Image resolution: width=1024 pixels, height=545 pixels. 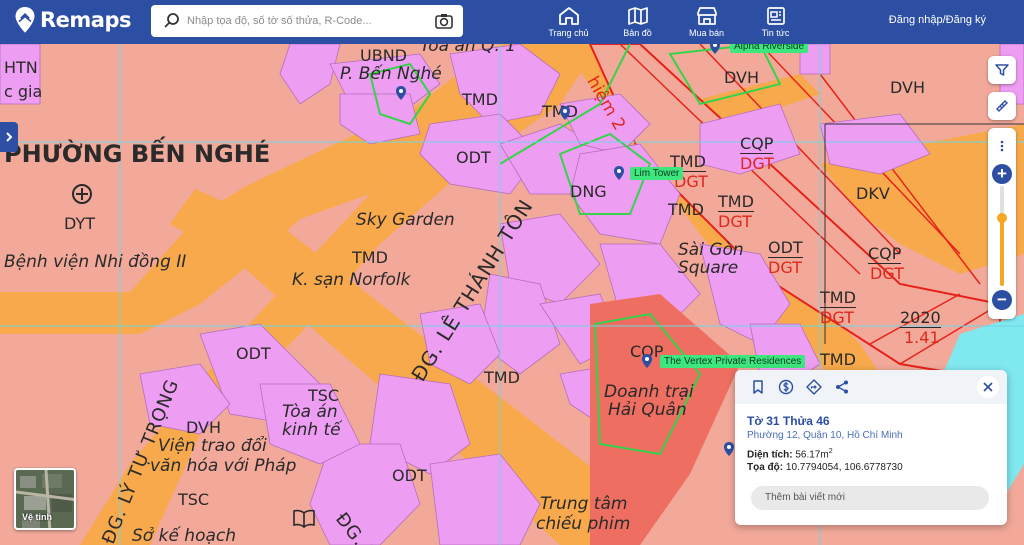 I want to click on area-unit-superscript: 2, so click(x=830, y=451).